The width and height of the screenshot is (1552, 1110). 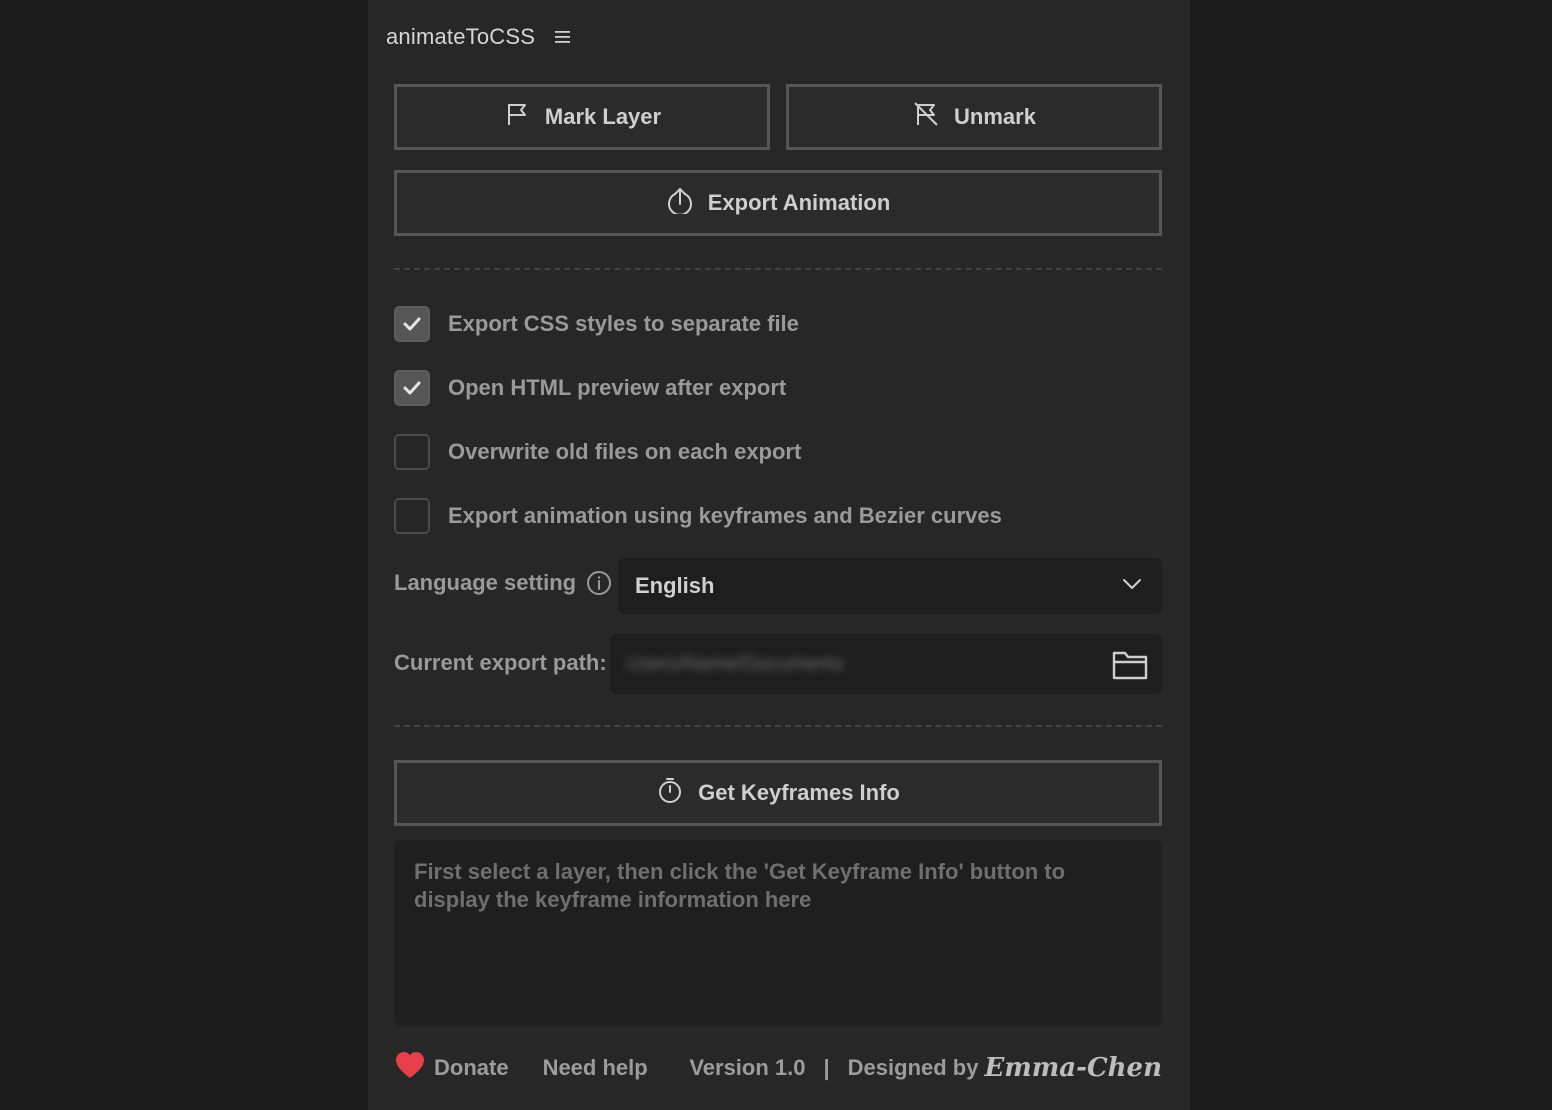 I want to click on need-help-link: Need help, so click(x=595, y=1068).